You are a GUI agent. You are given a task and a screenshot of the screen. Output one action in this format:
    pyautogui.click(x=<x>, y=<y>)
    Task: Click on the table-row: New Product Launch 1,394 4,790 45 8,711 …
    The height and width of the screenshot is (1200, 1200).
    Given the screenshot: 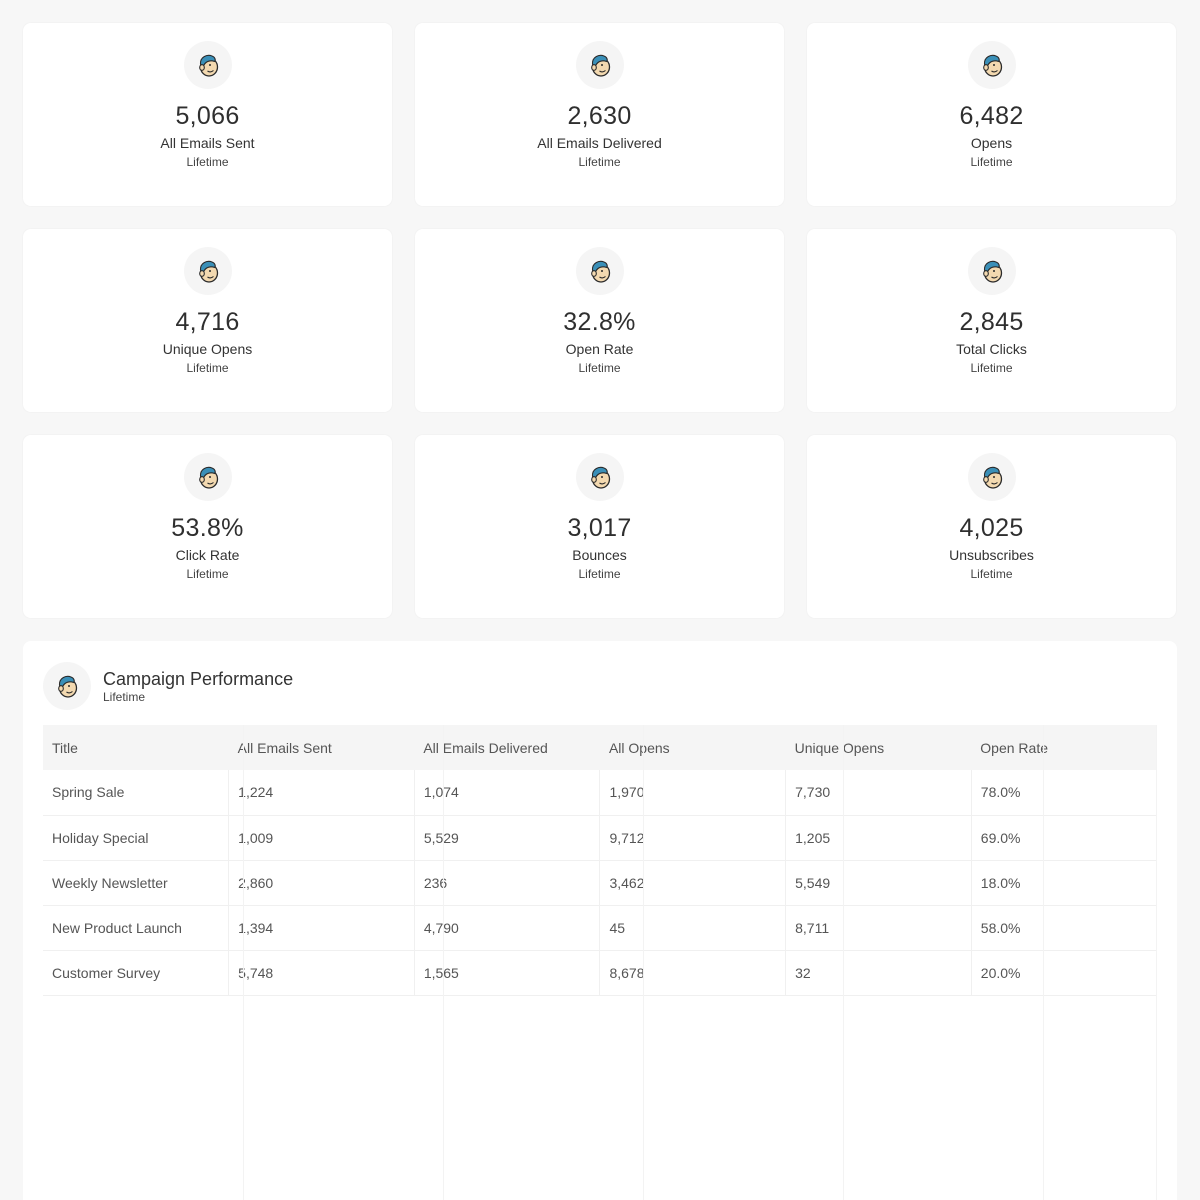 What is the action you would take?
    pyautogui.click(x=600, y=928)
    